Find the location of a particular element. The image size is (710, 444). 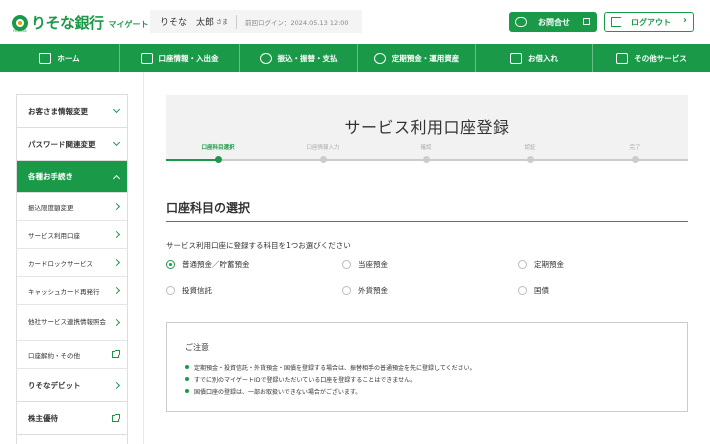

step-auth: 認証 is located at coordinates (530, 153).